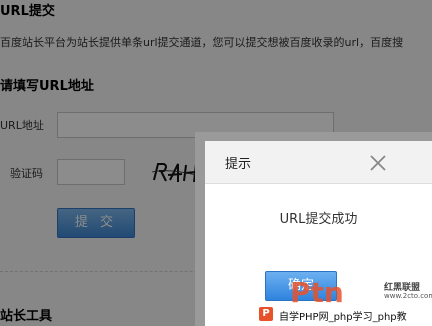 Image resolution: width=432 pixels, height=326 pixels. Describe the element at coordinates (266, 314) in the screenshot. I see `php-logo-icon: P` at that location.